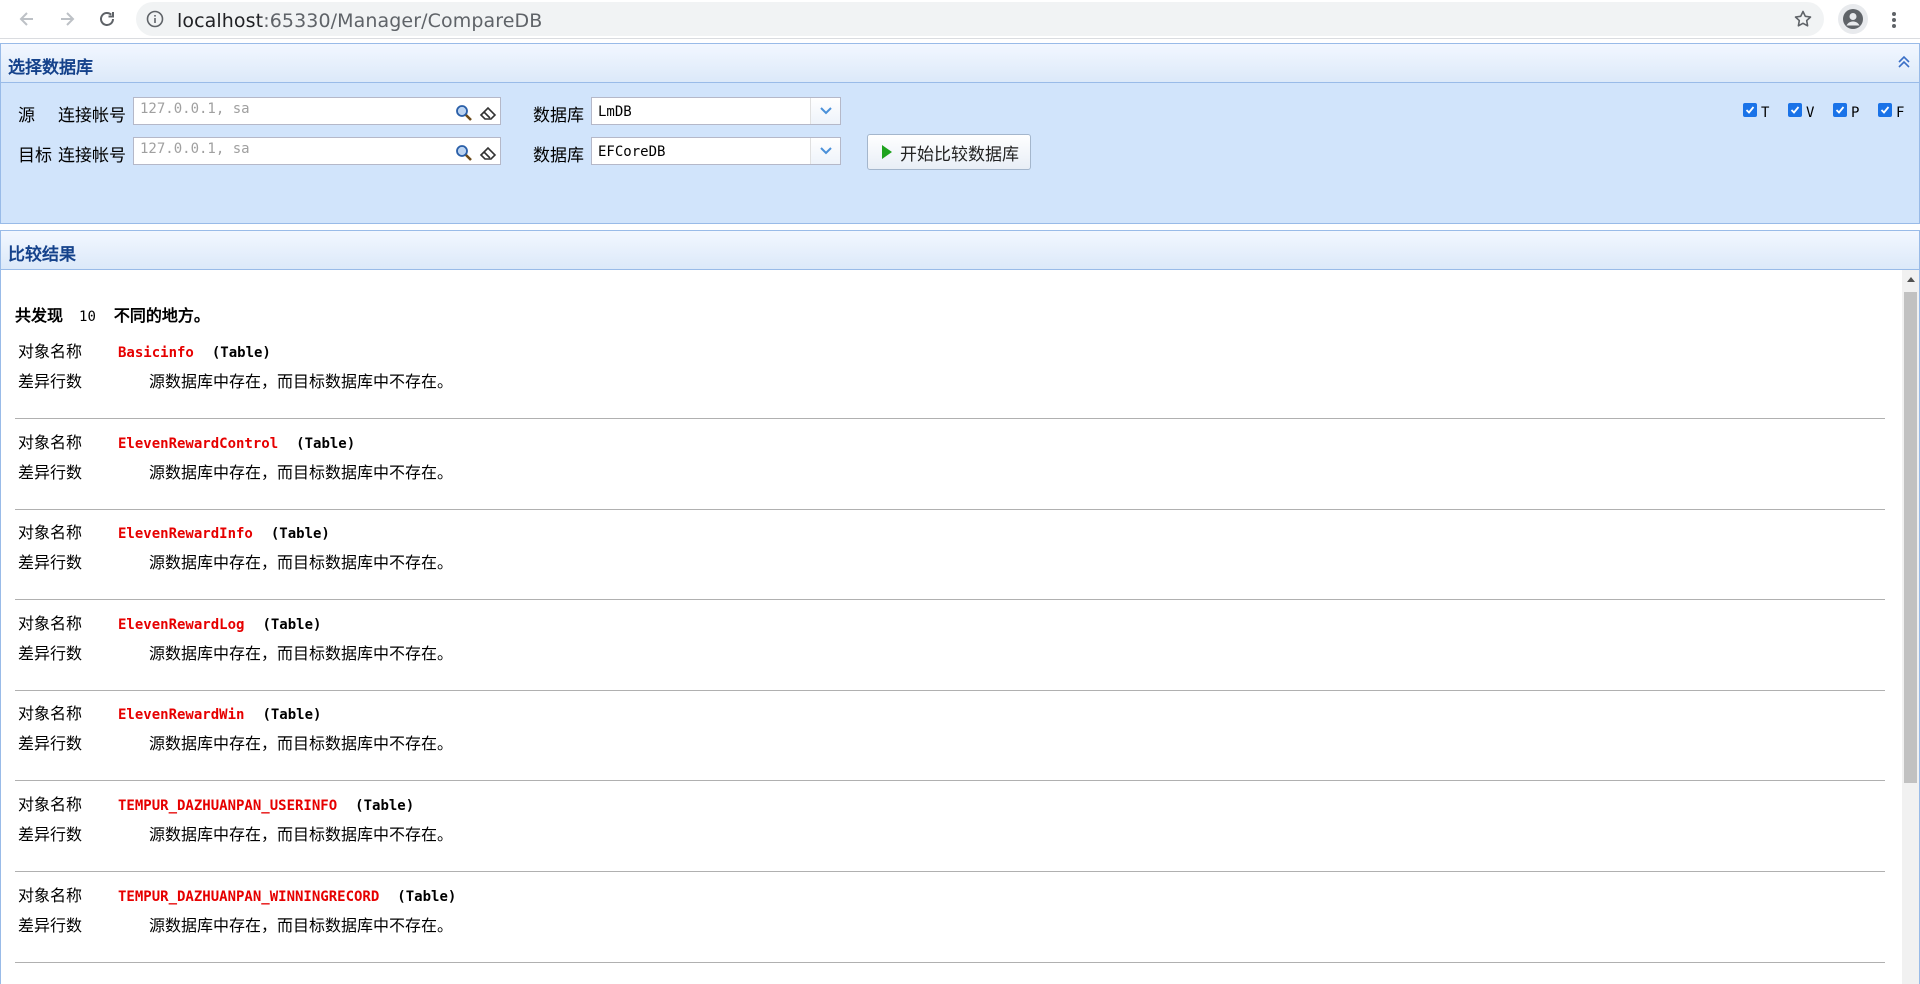  What do you see at coordinates (980, 19) in the screenshot?
I see `address-bar: localhost:65330/Manager/CompareDB` at bounding box center [980, 19].